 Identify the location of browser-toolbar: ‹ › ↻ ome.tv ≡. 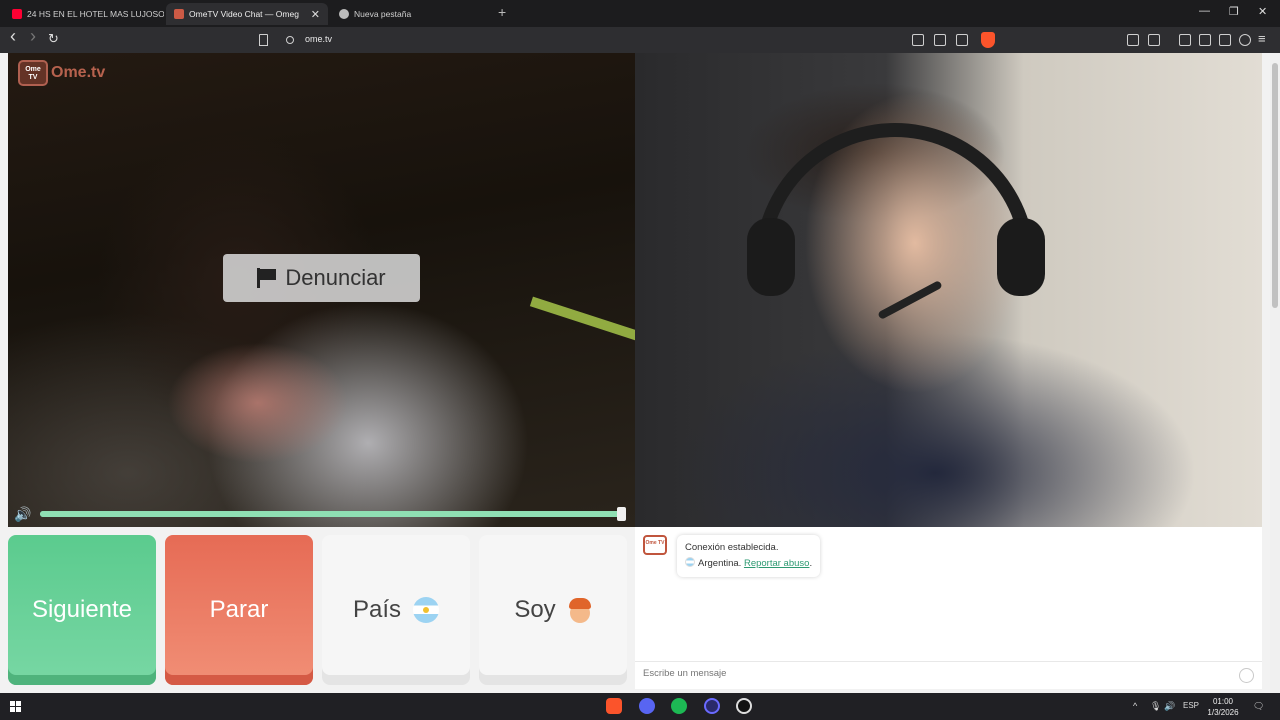
(640, 40).